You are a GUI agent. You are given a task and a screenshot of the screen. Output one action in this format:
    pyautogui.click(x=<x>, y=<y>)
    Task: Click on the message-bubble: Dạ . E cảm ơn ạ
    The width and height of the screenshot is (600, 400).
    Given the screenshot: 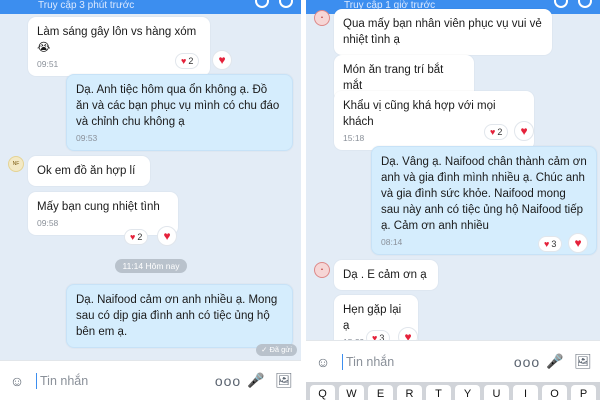 What is the action you would take?
    pyautogui.click(x=386, y=275)
    